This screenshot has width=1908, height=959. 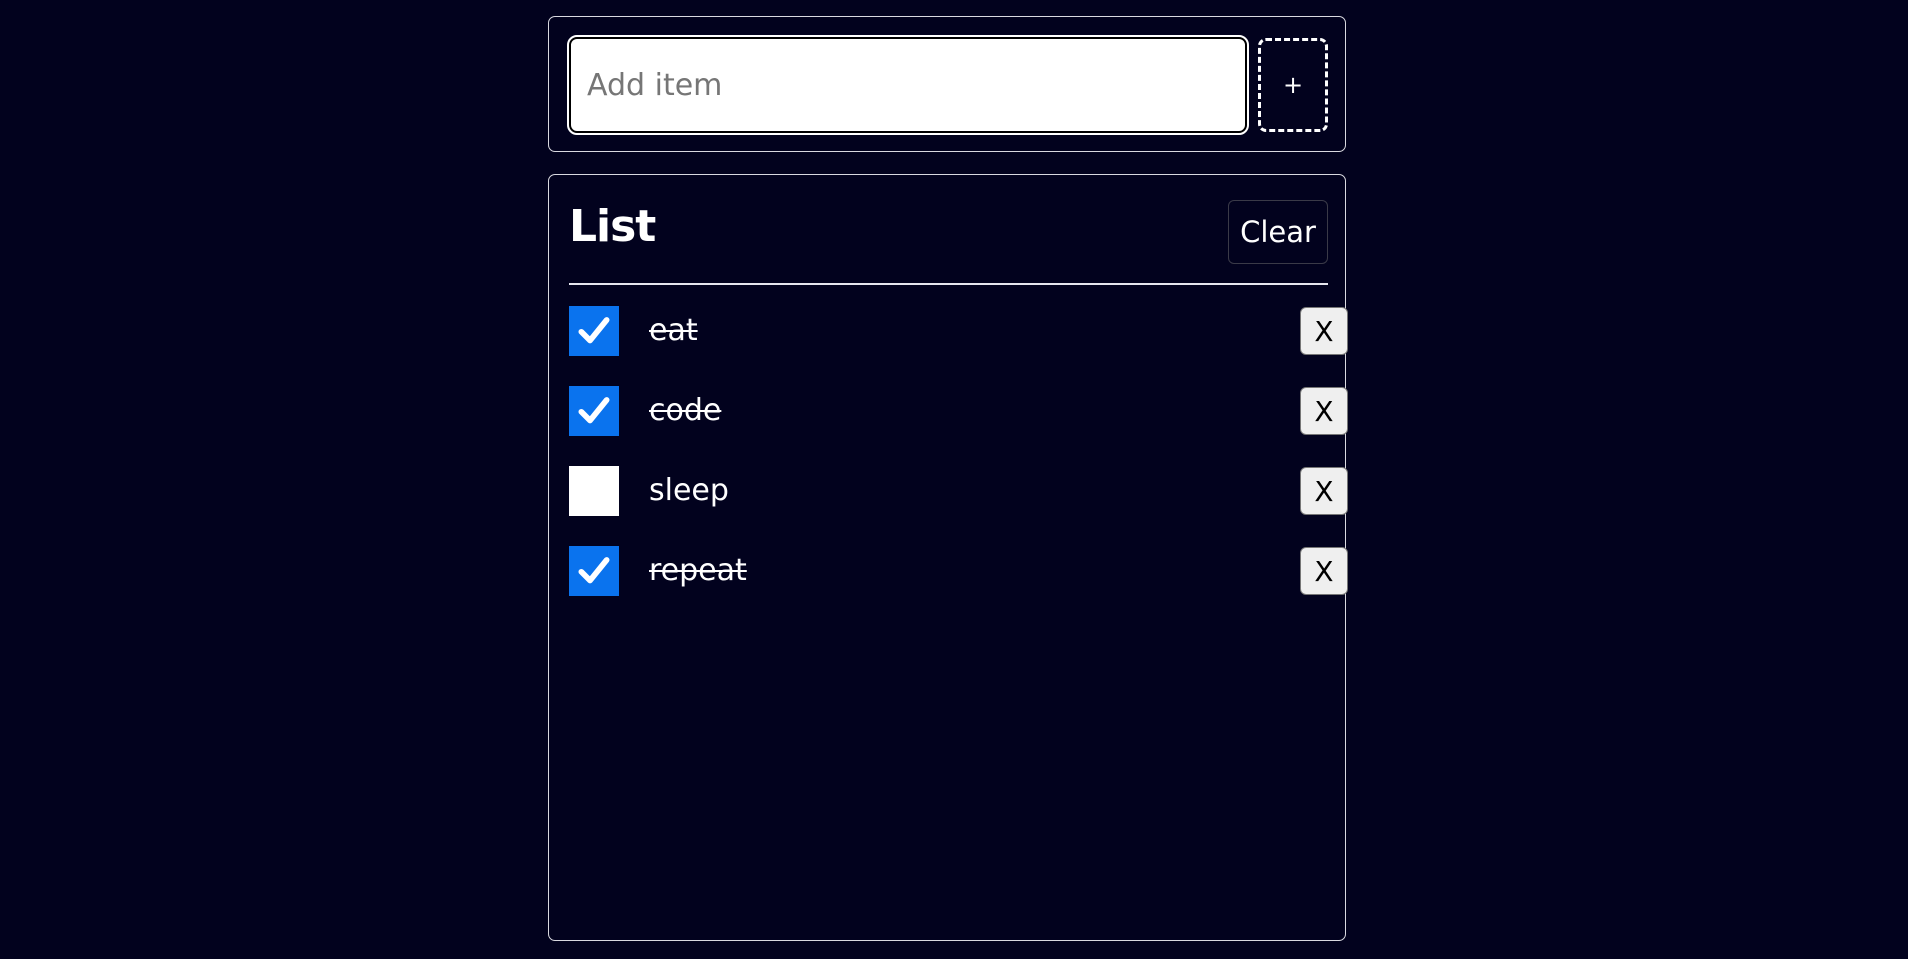 I want to click on clear-button: Clear, so click(x=1278, y=232).